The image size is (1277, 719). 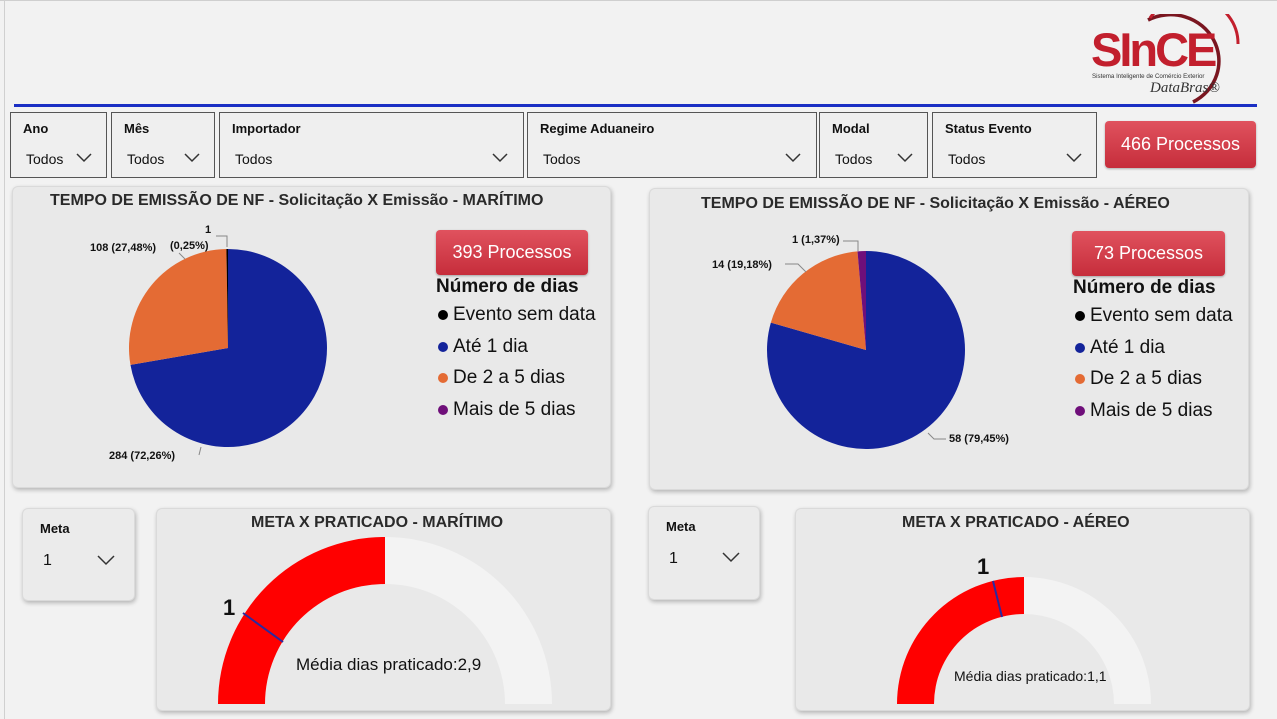 What do you see at coordinates (512, 252) in the screenshot?
I see `maritimo-processos-button: 393 Processos` at bounding box center [512, 252].